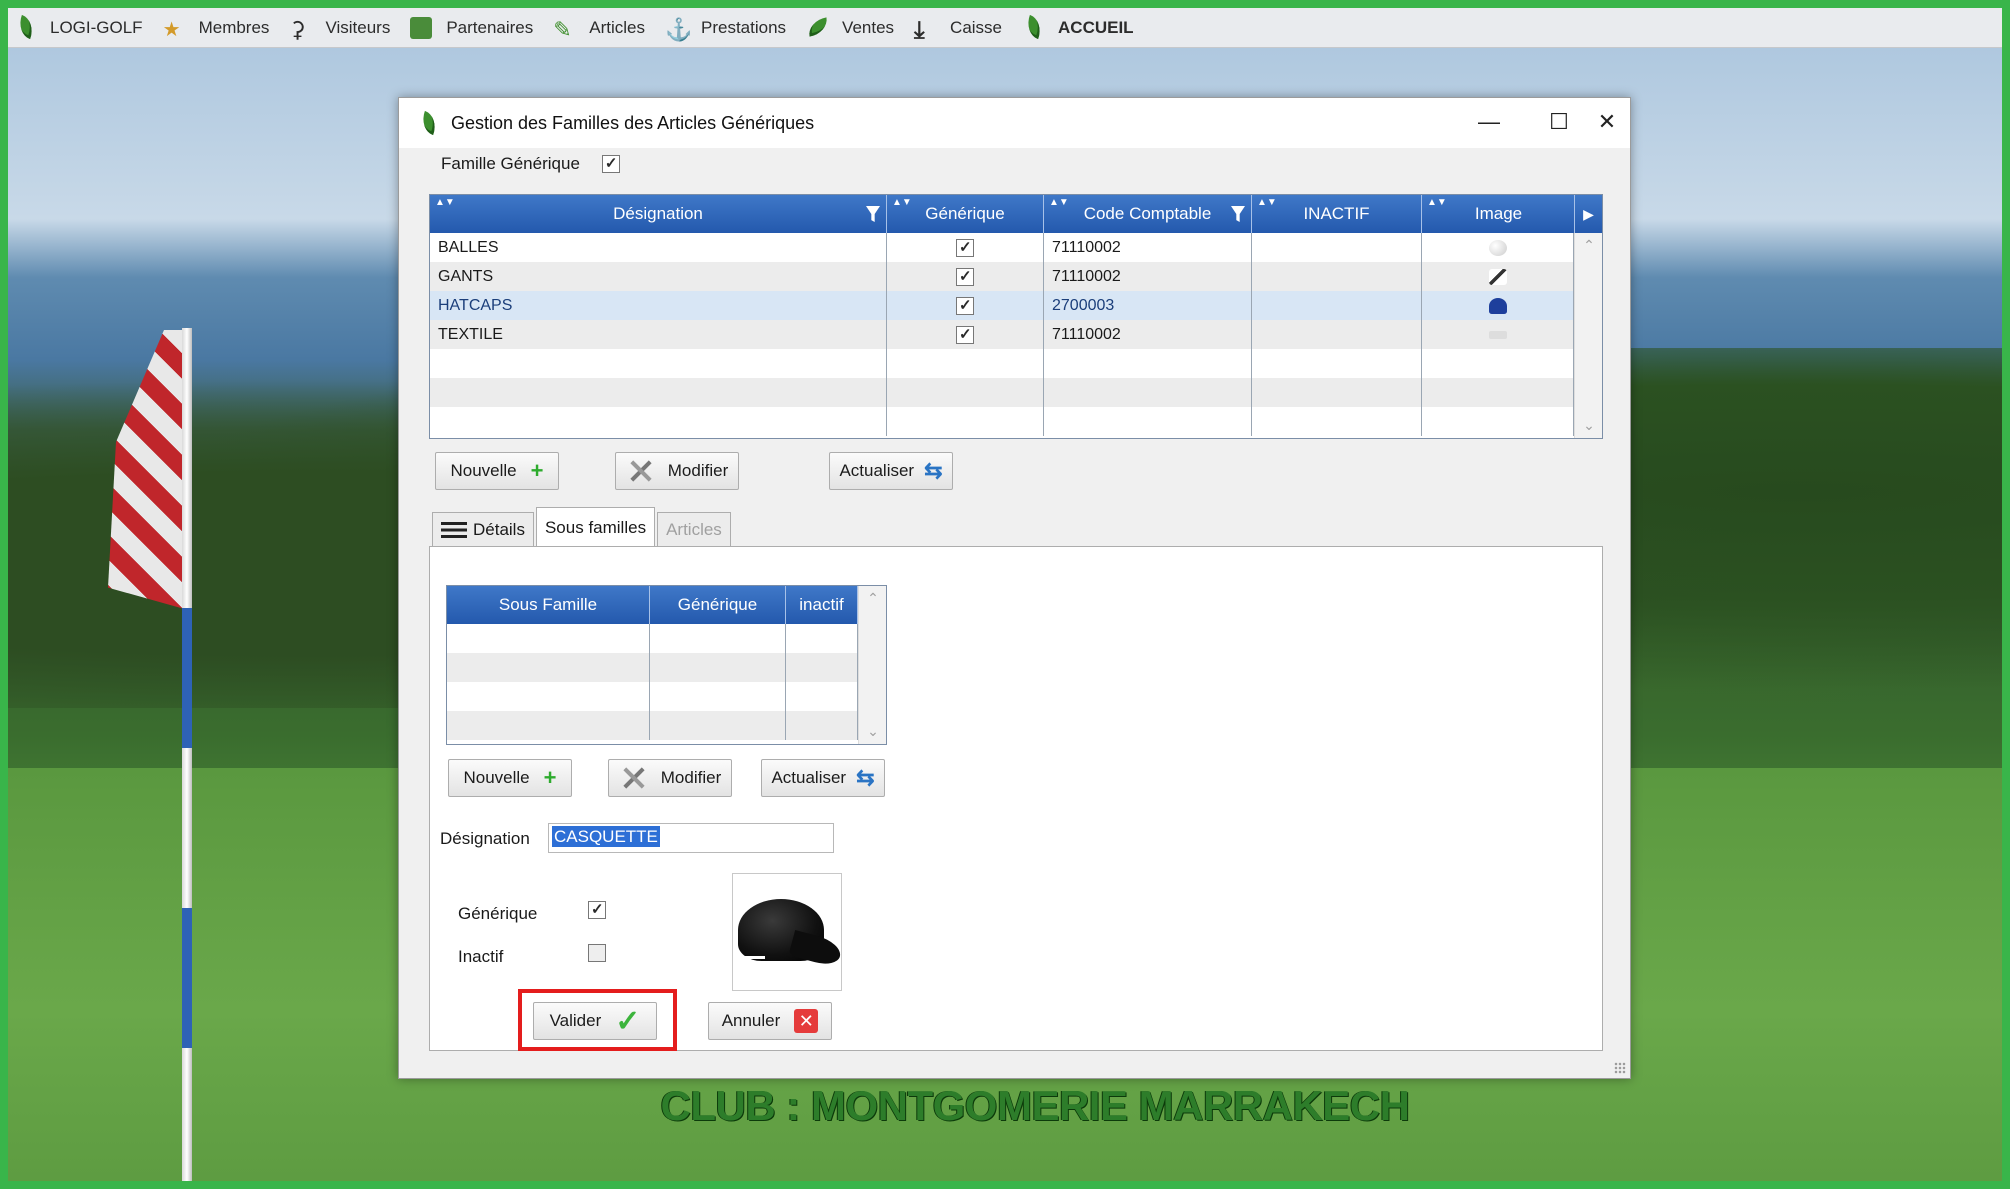 This screenshot has width=2010, height=1189. What do you see at coordinates (216, 28) in the screenshot?
I see `menu-membres: ★ Membres` at bounding box center [216, 28].